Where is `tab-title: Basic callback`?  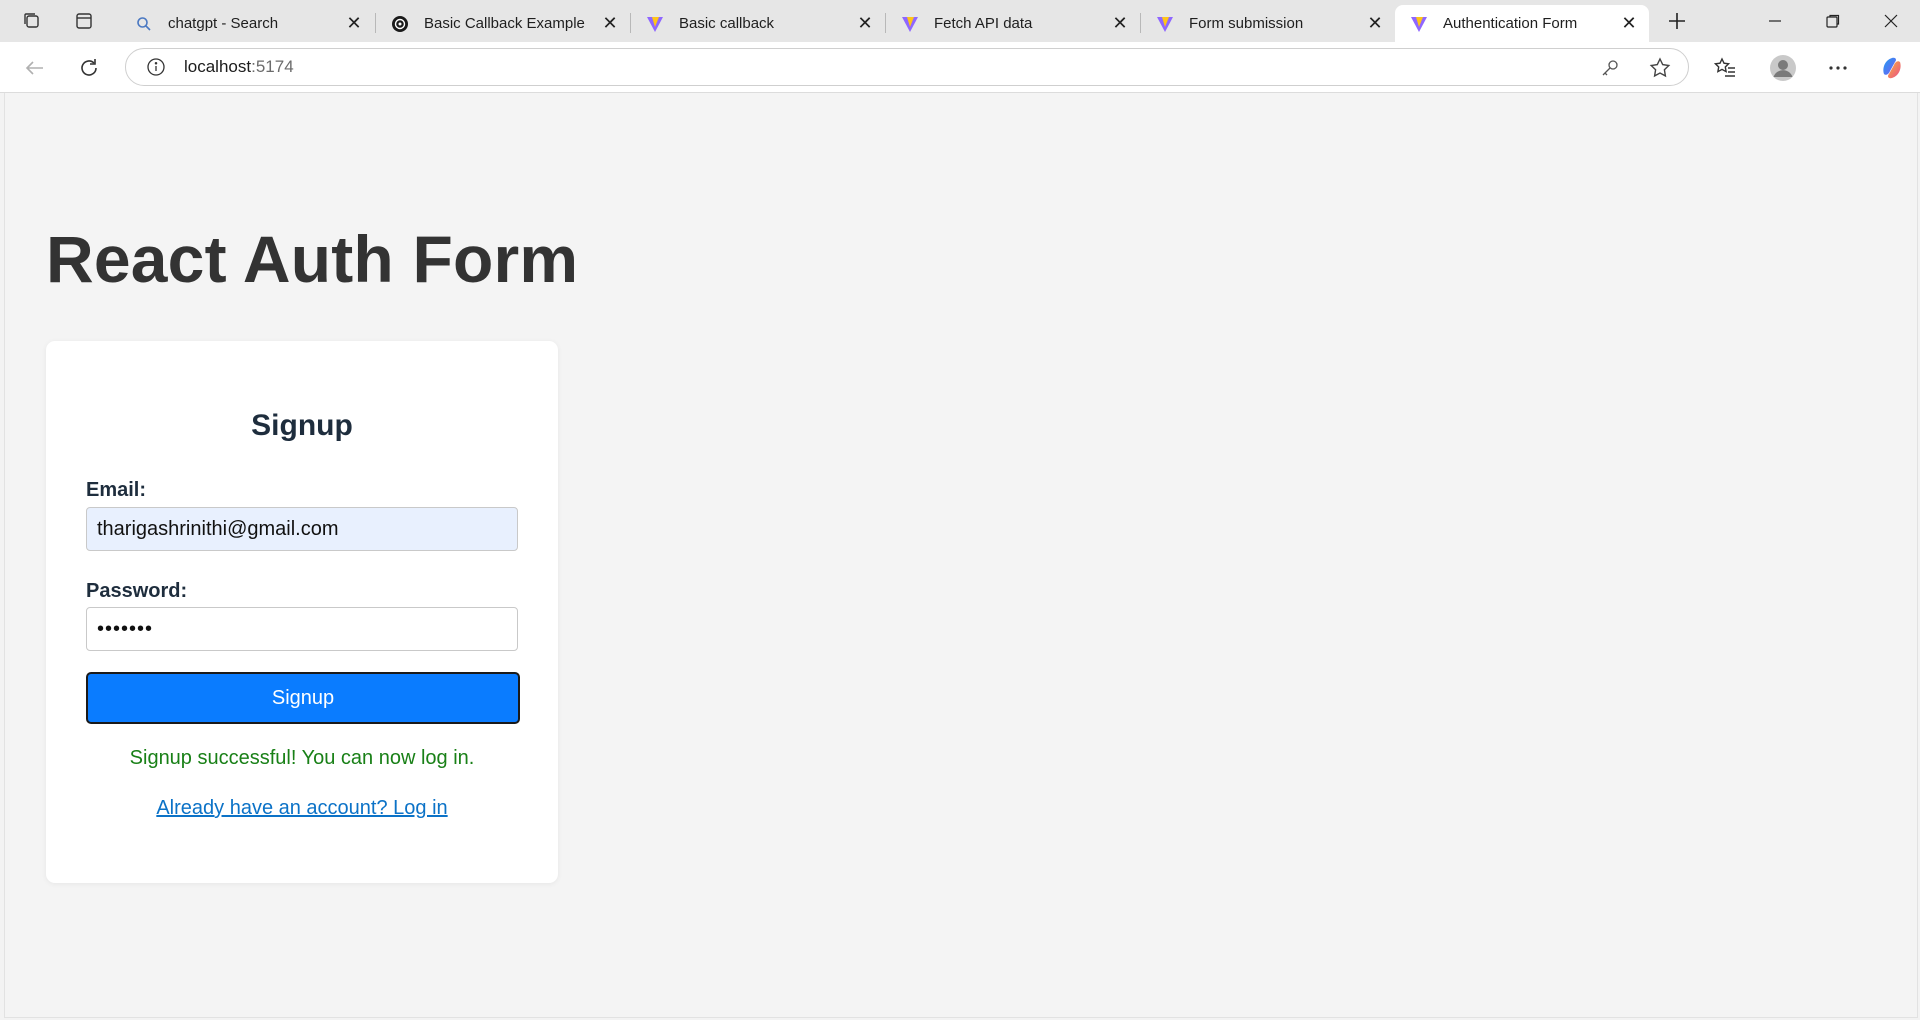 tab-title: Basic callback is located at coordinates (727, 23).